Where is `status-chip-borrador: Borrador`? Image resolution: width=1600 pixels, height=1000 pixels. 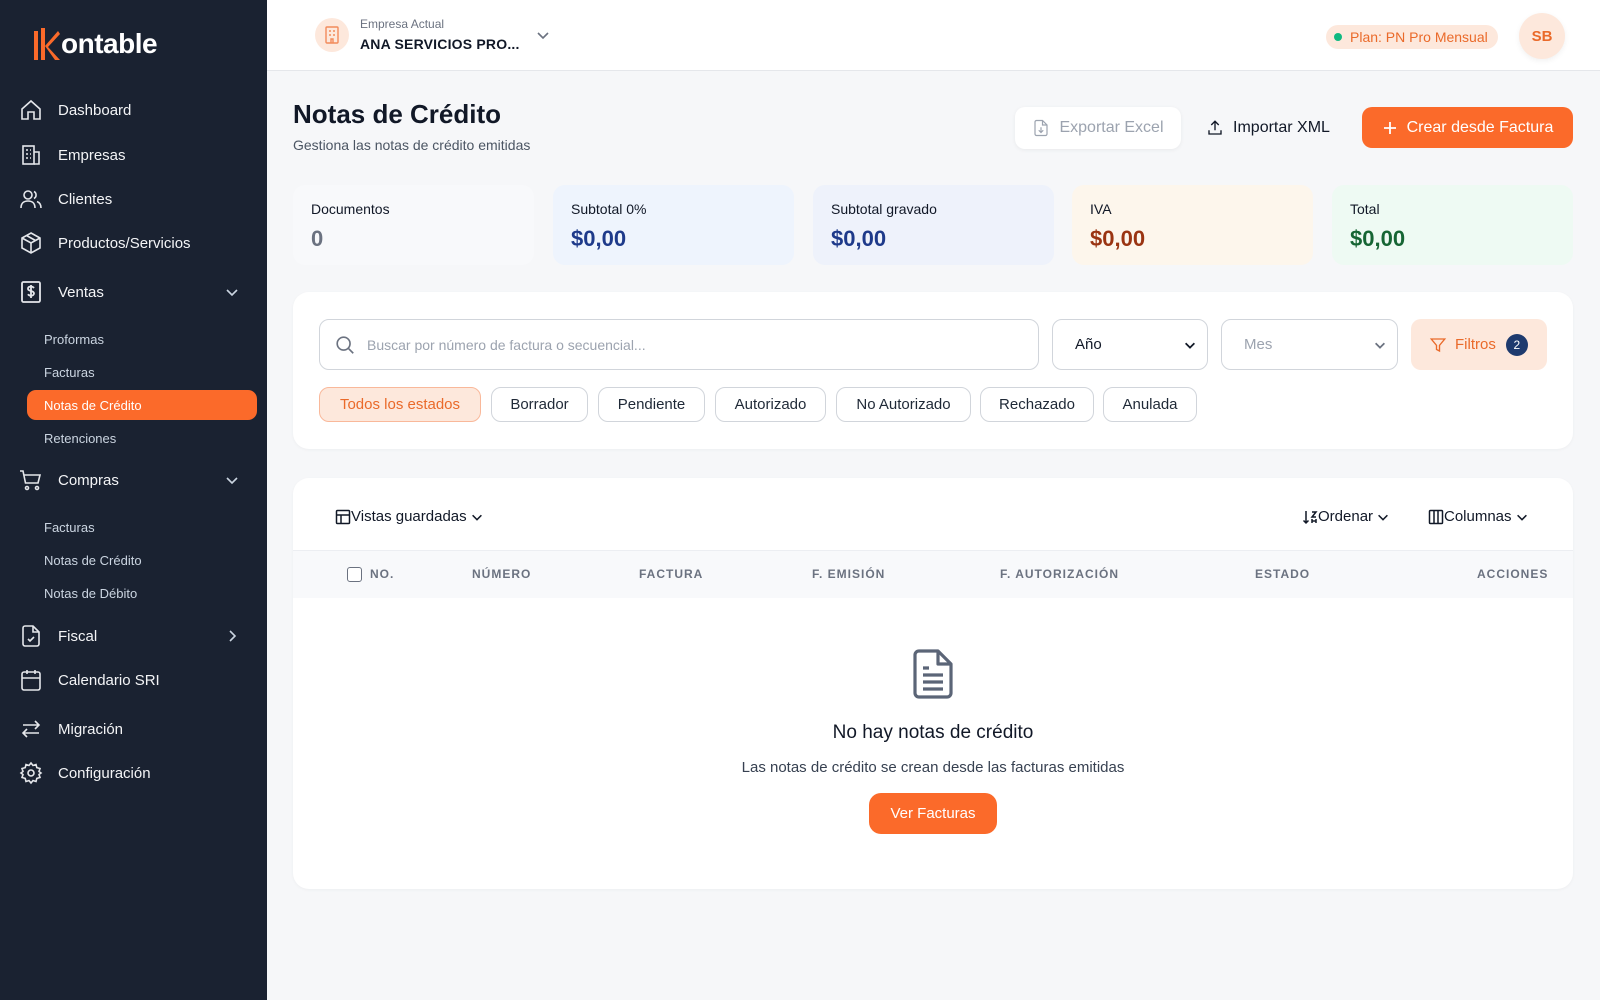
status-chip-borrador: Borrador is located at coordinates (539, 404).